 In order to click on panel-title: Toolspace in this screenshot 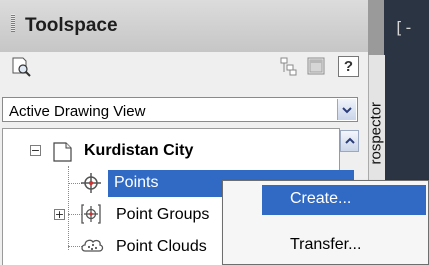, I will do `click(71, 25)`.